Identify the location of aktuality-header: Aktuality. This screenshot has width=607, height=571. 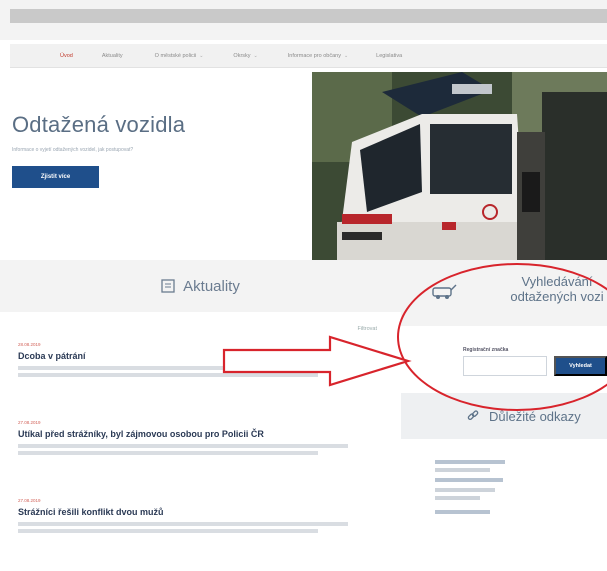
(200, 286).